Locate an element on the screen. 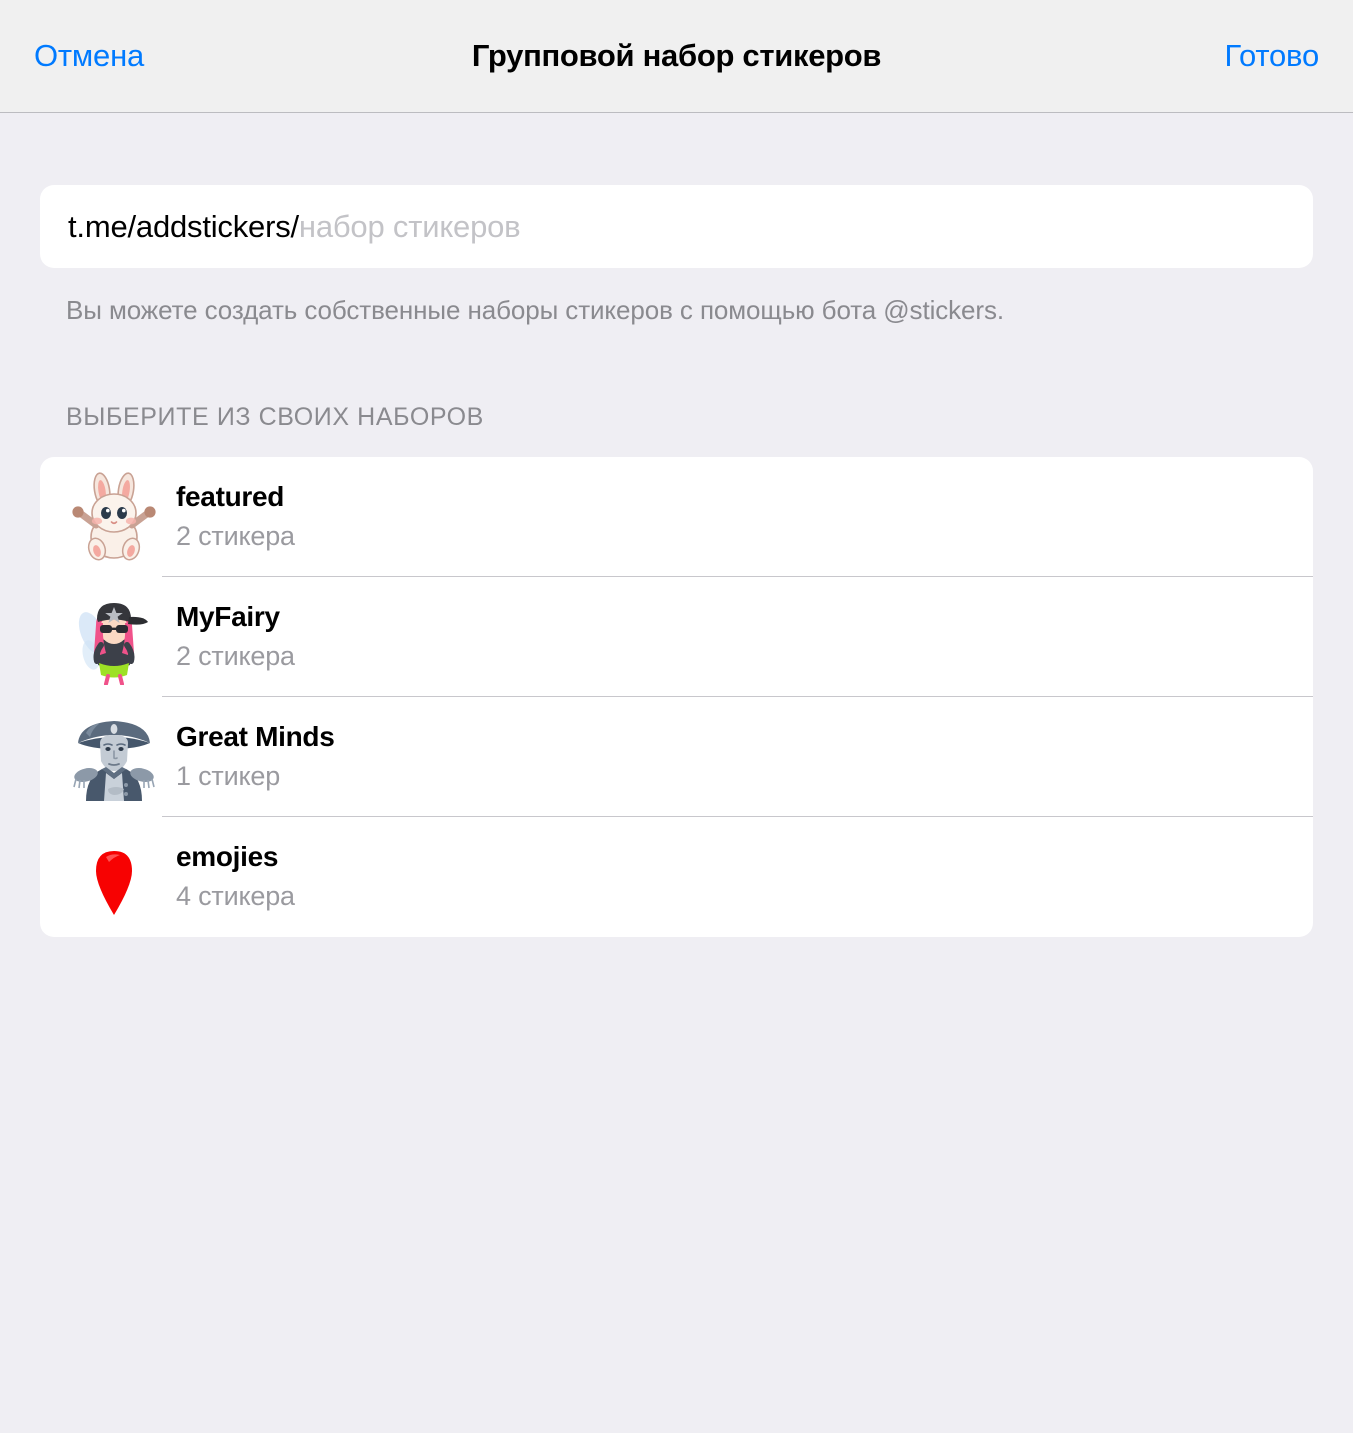 Image resolution: width=1353 pixels, height=1433 pixels. done-button: Готово is located at coordinates (1271, 56).